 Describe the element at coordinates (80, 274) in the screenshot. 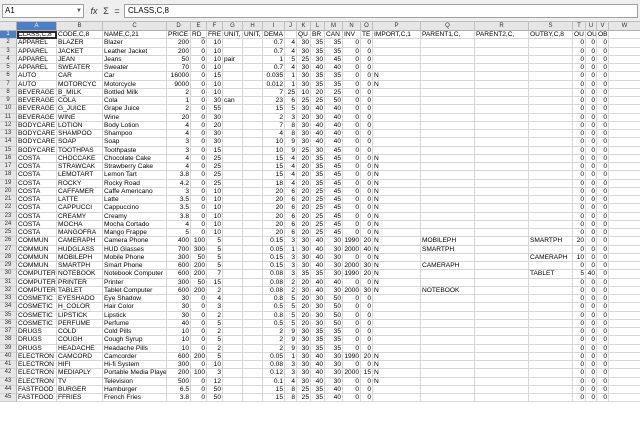

I see `table-cell: NOTEBOOK` at that location.